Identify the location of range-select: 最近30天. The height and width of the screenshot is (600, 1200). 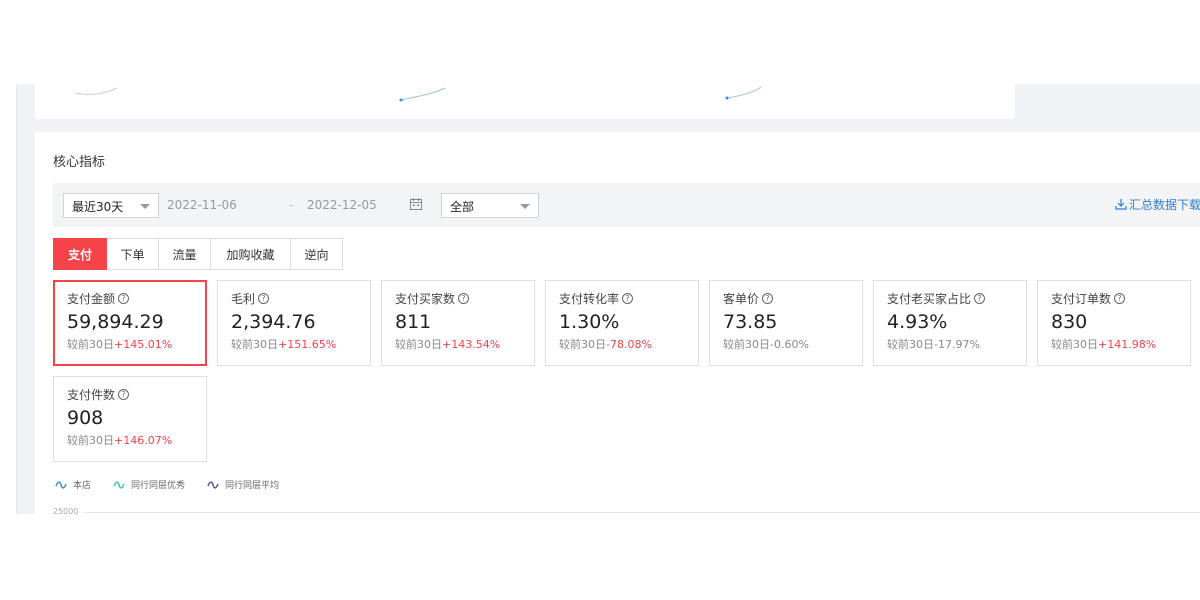
(111, 205).